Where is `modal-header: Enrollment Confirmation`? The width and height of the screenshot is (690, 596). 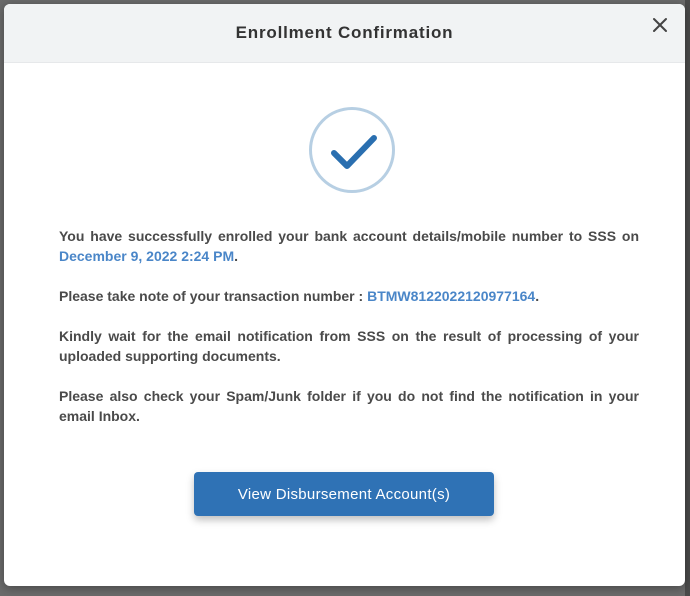
modal-header: Enrollment Confirmation is located at coordinates (344, 33).